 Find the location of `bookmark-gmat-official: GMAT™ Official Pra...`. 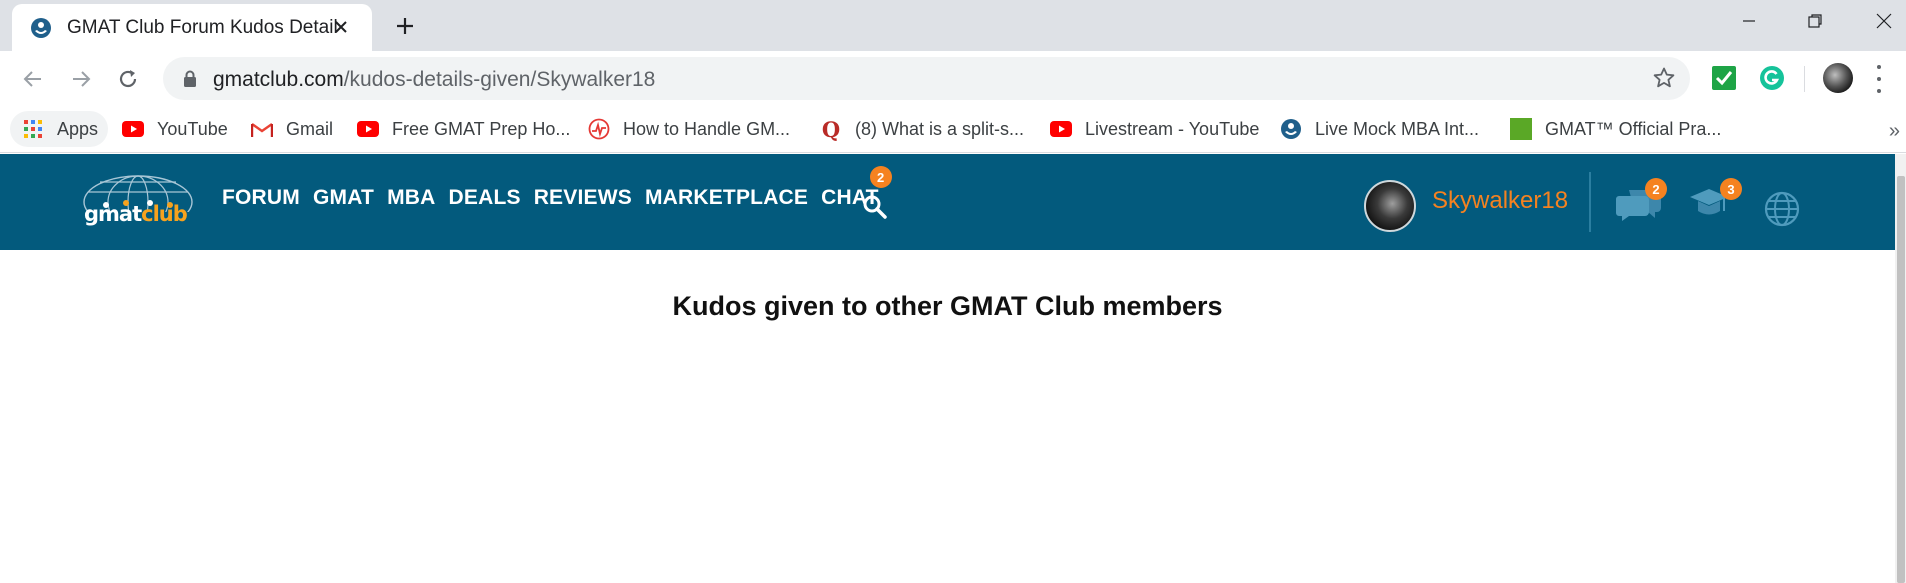

bookmark-gmat-official: GMAT™ Official Pra... is located at coordinates (1615, 129).